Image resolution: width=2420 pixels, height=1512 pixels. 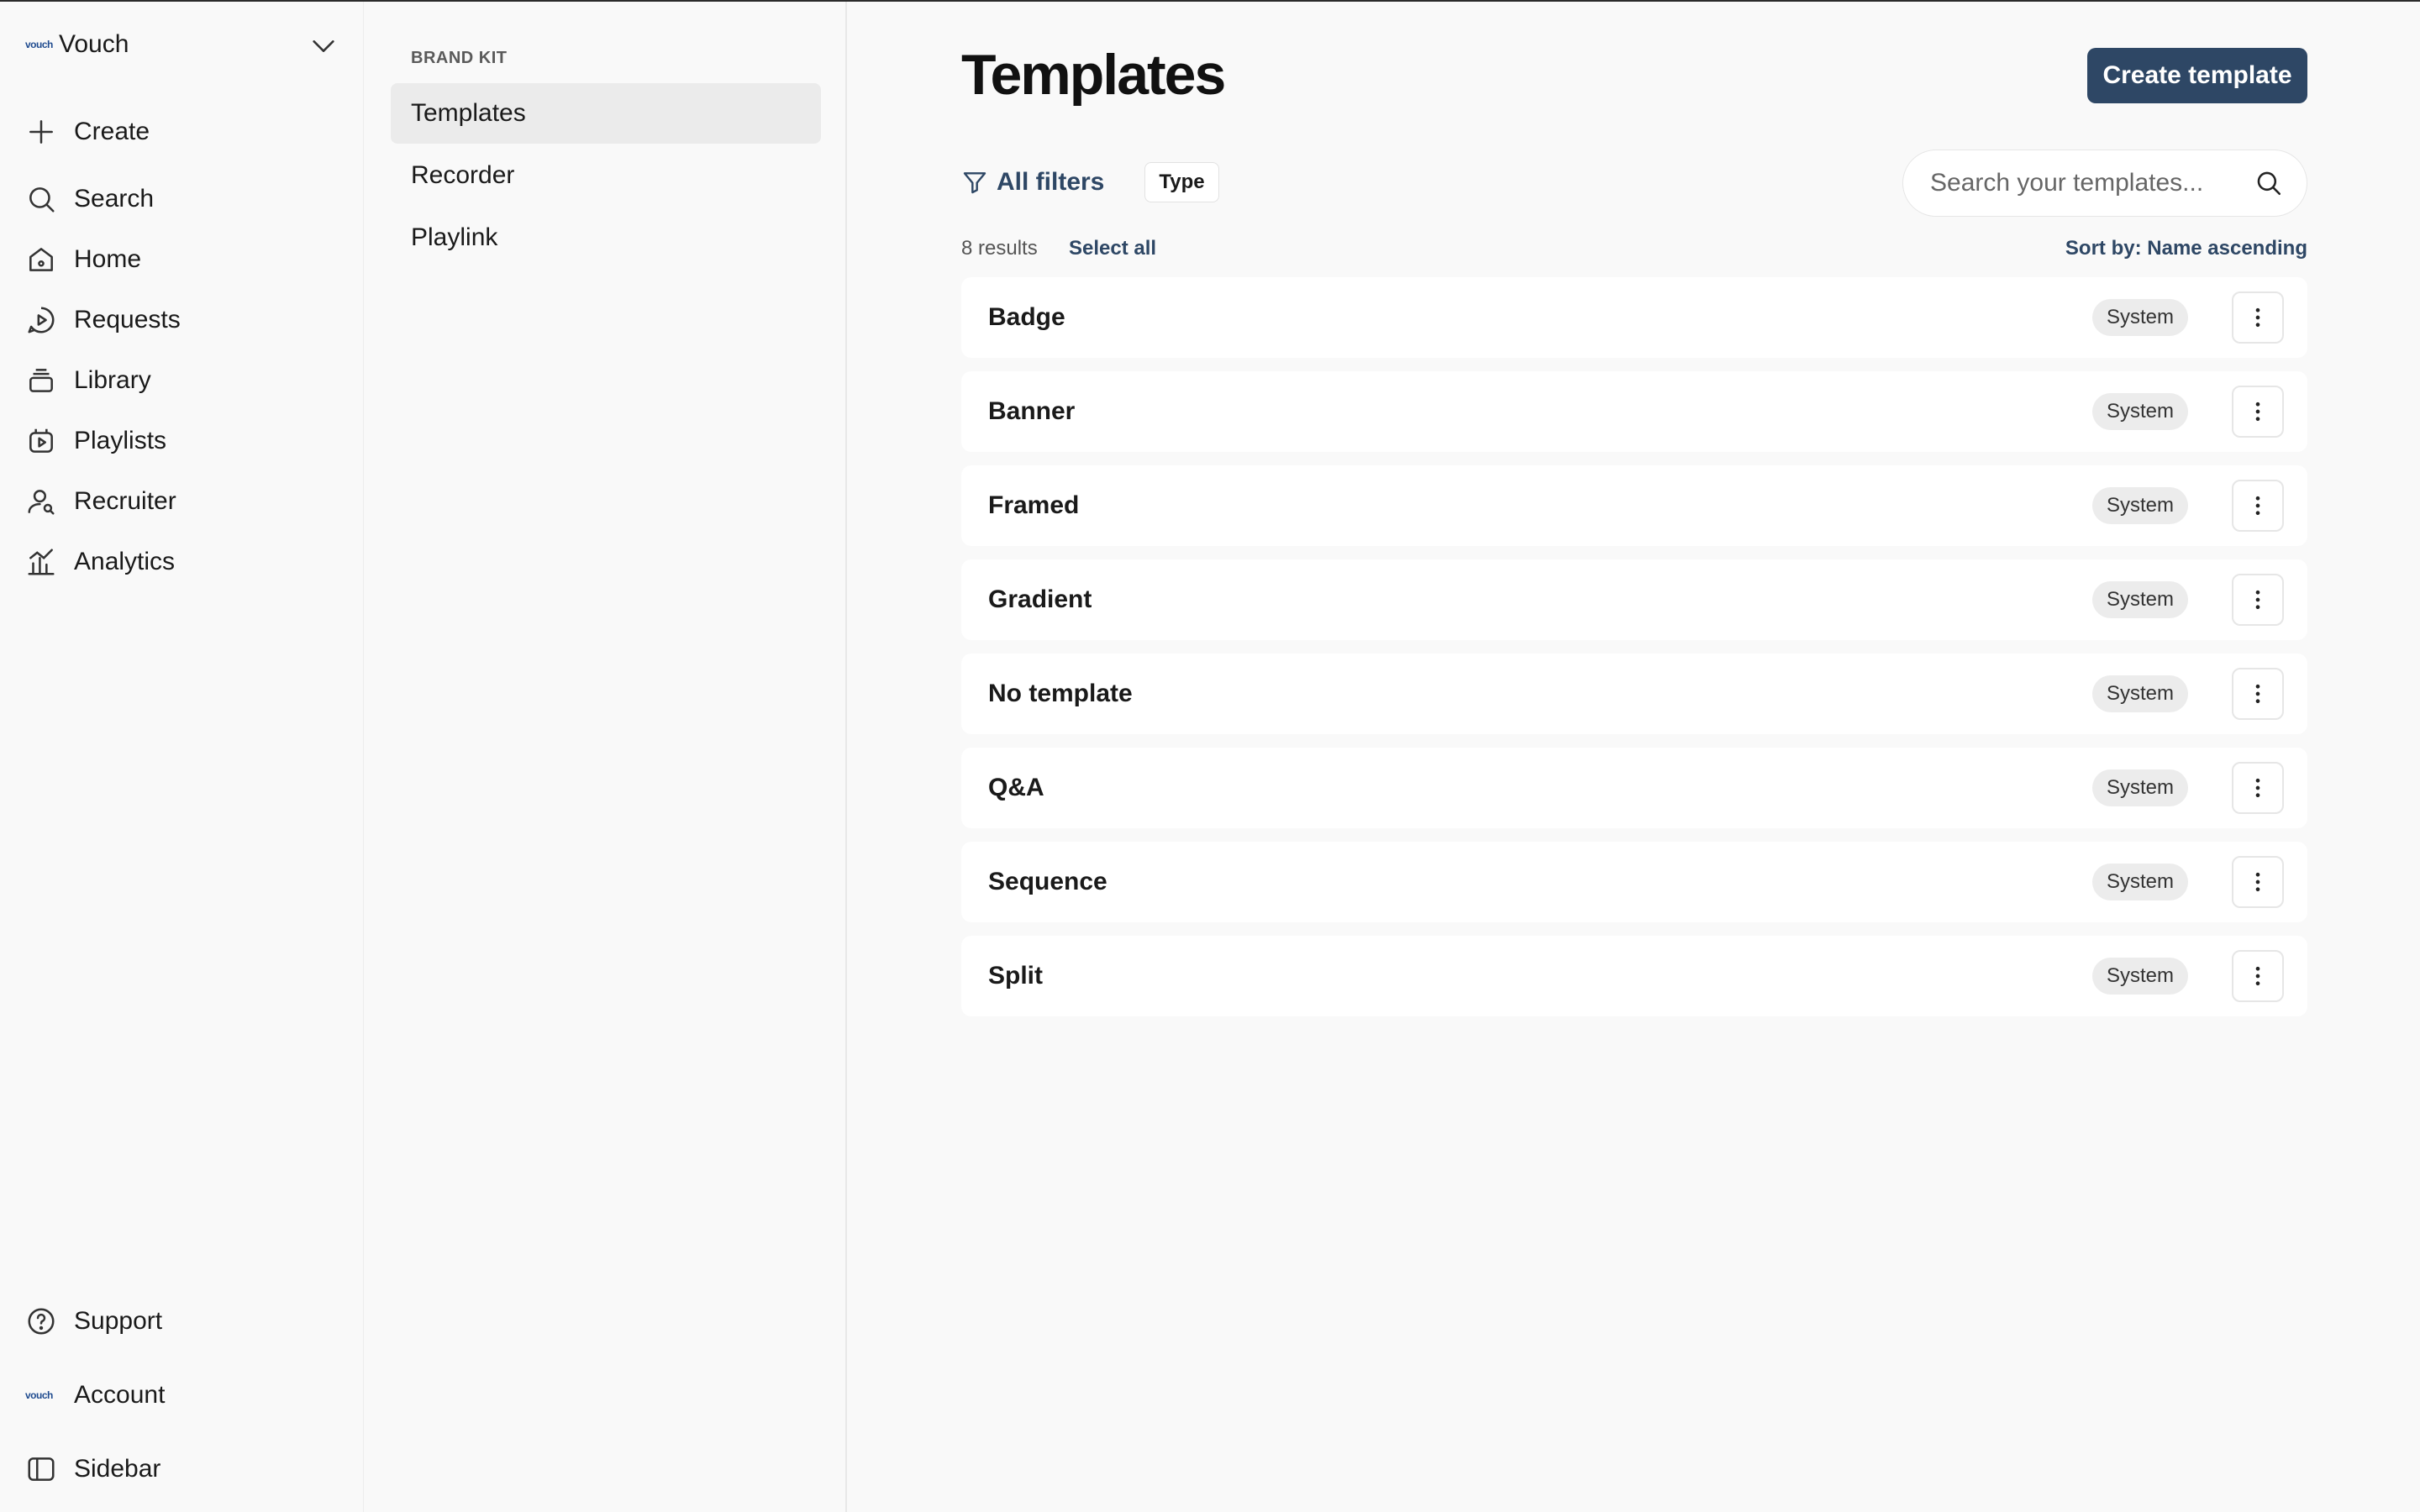 What do you see at coordinates (606, 113) in the screenshot?
I see `subnav-item-templates: Templates` at bounding box center [606, 113].